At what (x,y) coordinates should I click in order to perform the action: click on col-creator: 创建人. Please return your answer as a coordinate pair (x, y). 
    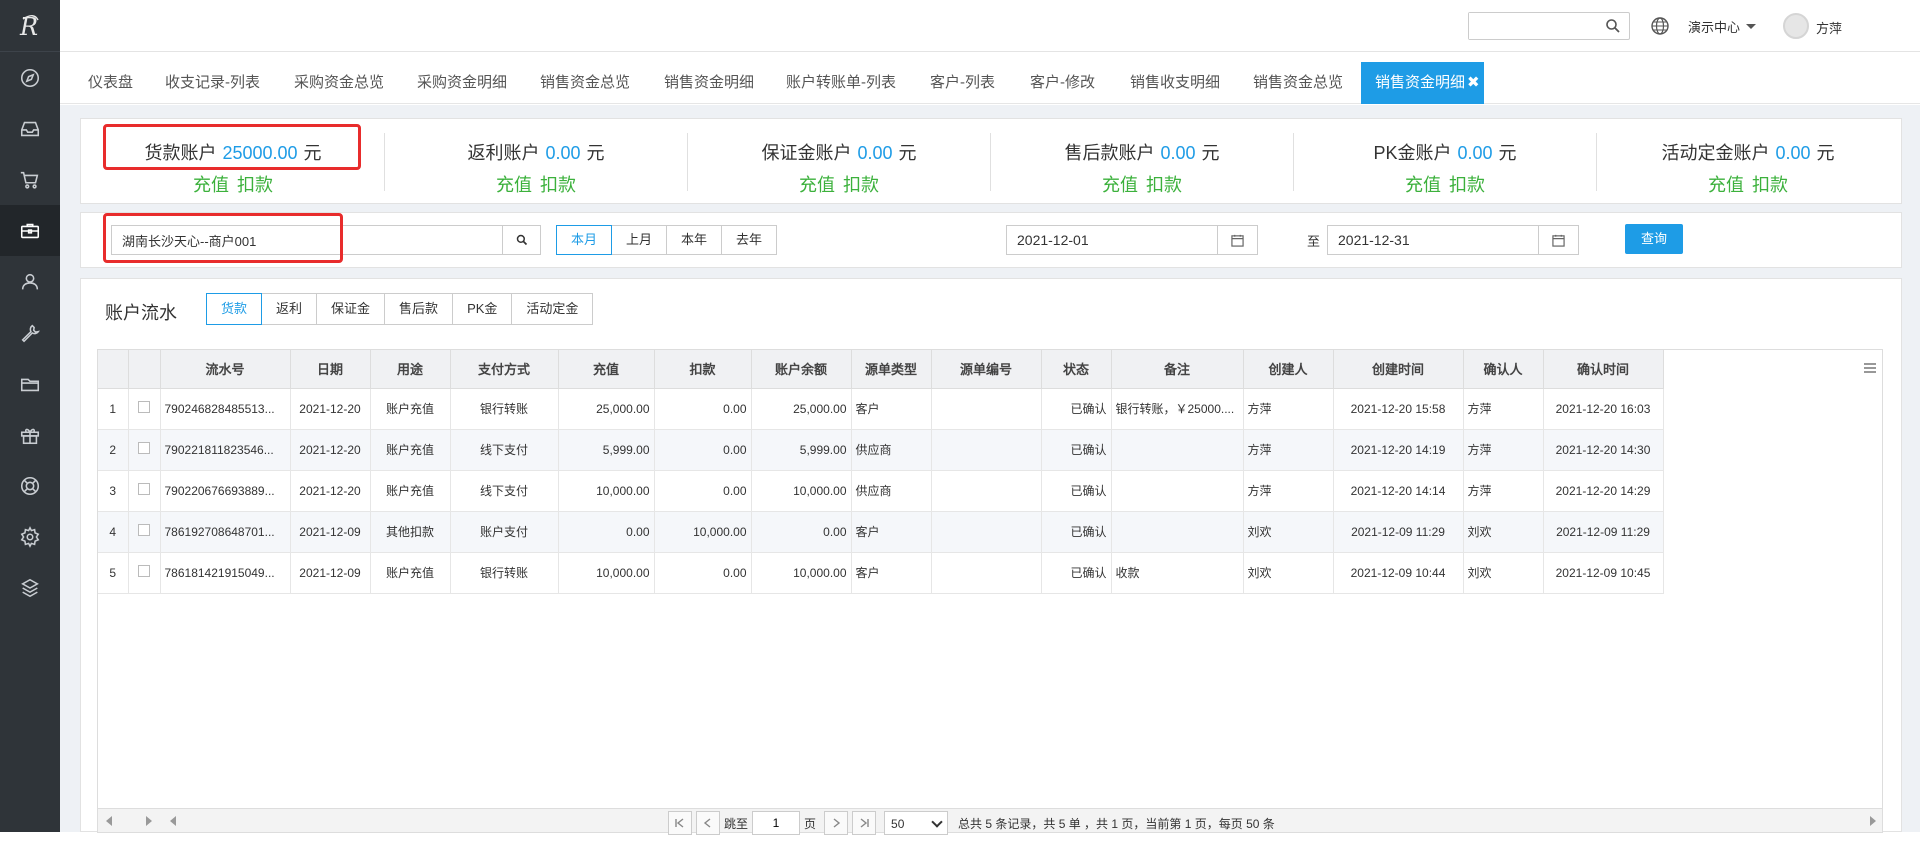
    Looking at the image, I should click on (1288, 369).